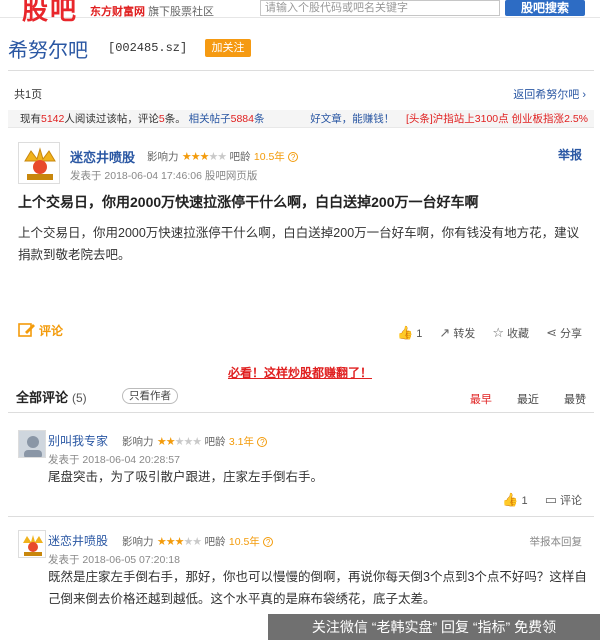 The height and width of the screenshot is (640, 600). Describe the element at coordinates (510, 332) in the screenshot. I see `collect-button: ☆ 收藏` at that location.